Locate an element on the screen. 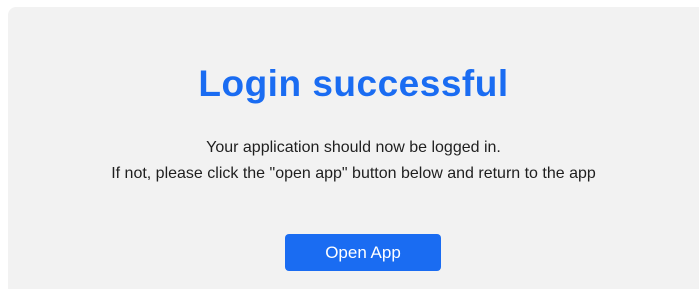  page-title: Login successful is located at coordinates (353, 83).